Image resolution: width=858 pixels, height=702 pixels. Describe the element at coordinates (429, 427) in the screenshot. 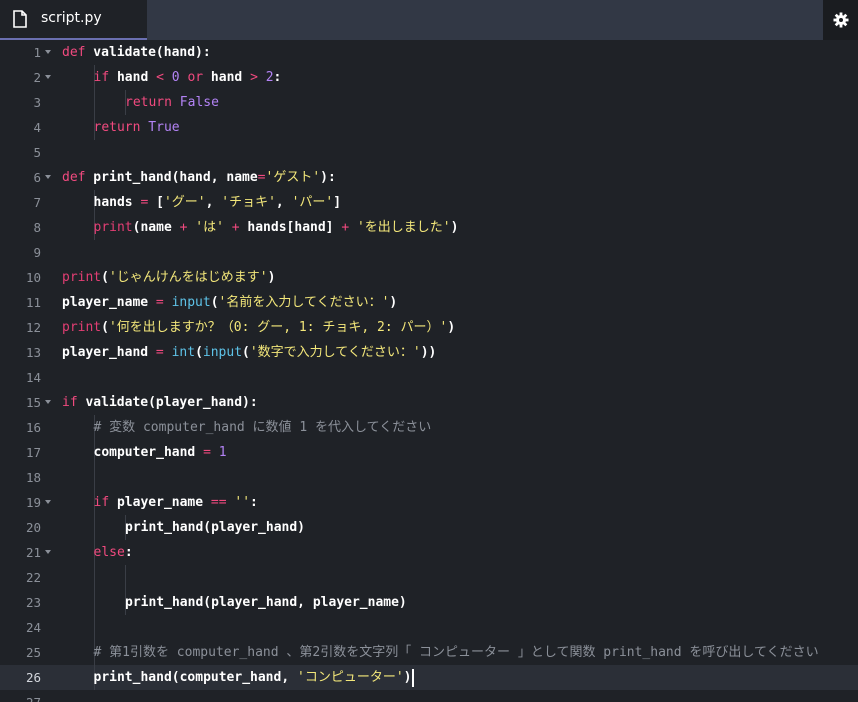

I see `code-line: 16 # 変数 computer_hand に数値 1 を代入してください` at that location.